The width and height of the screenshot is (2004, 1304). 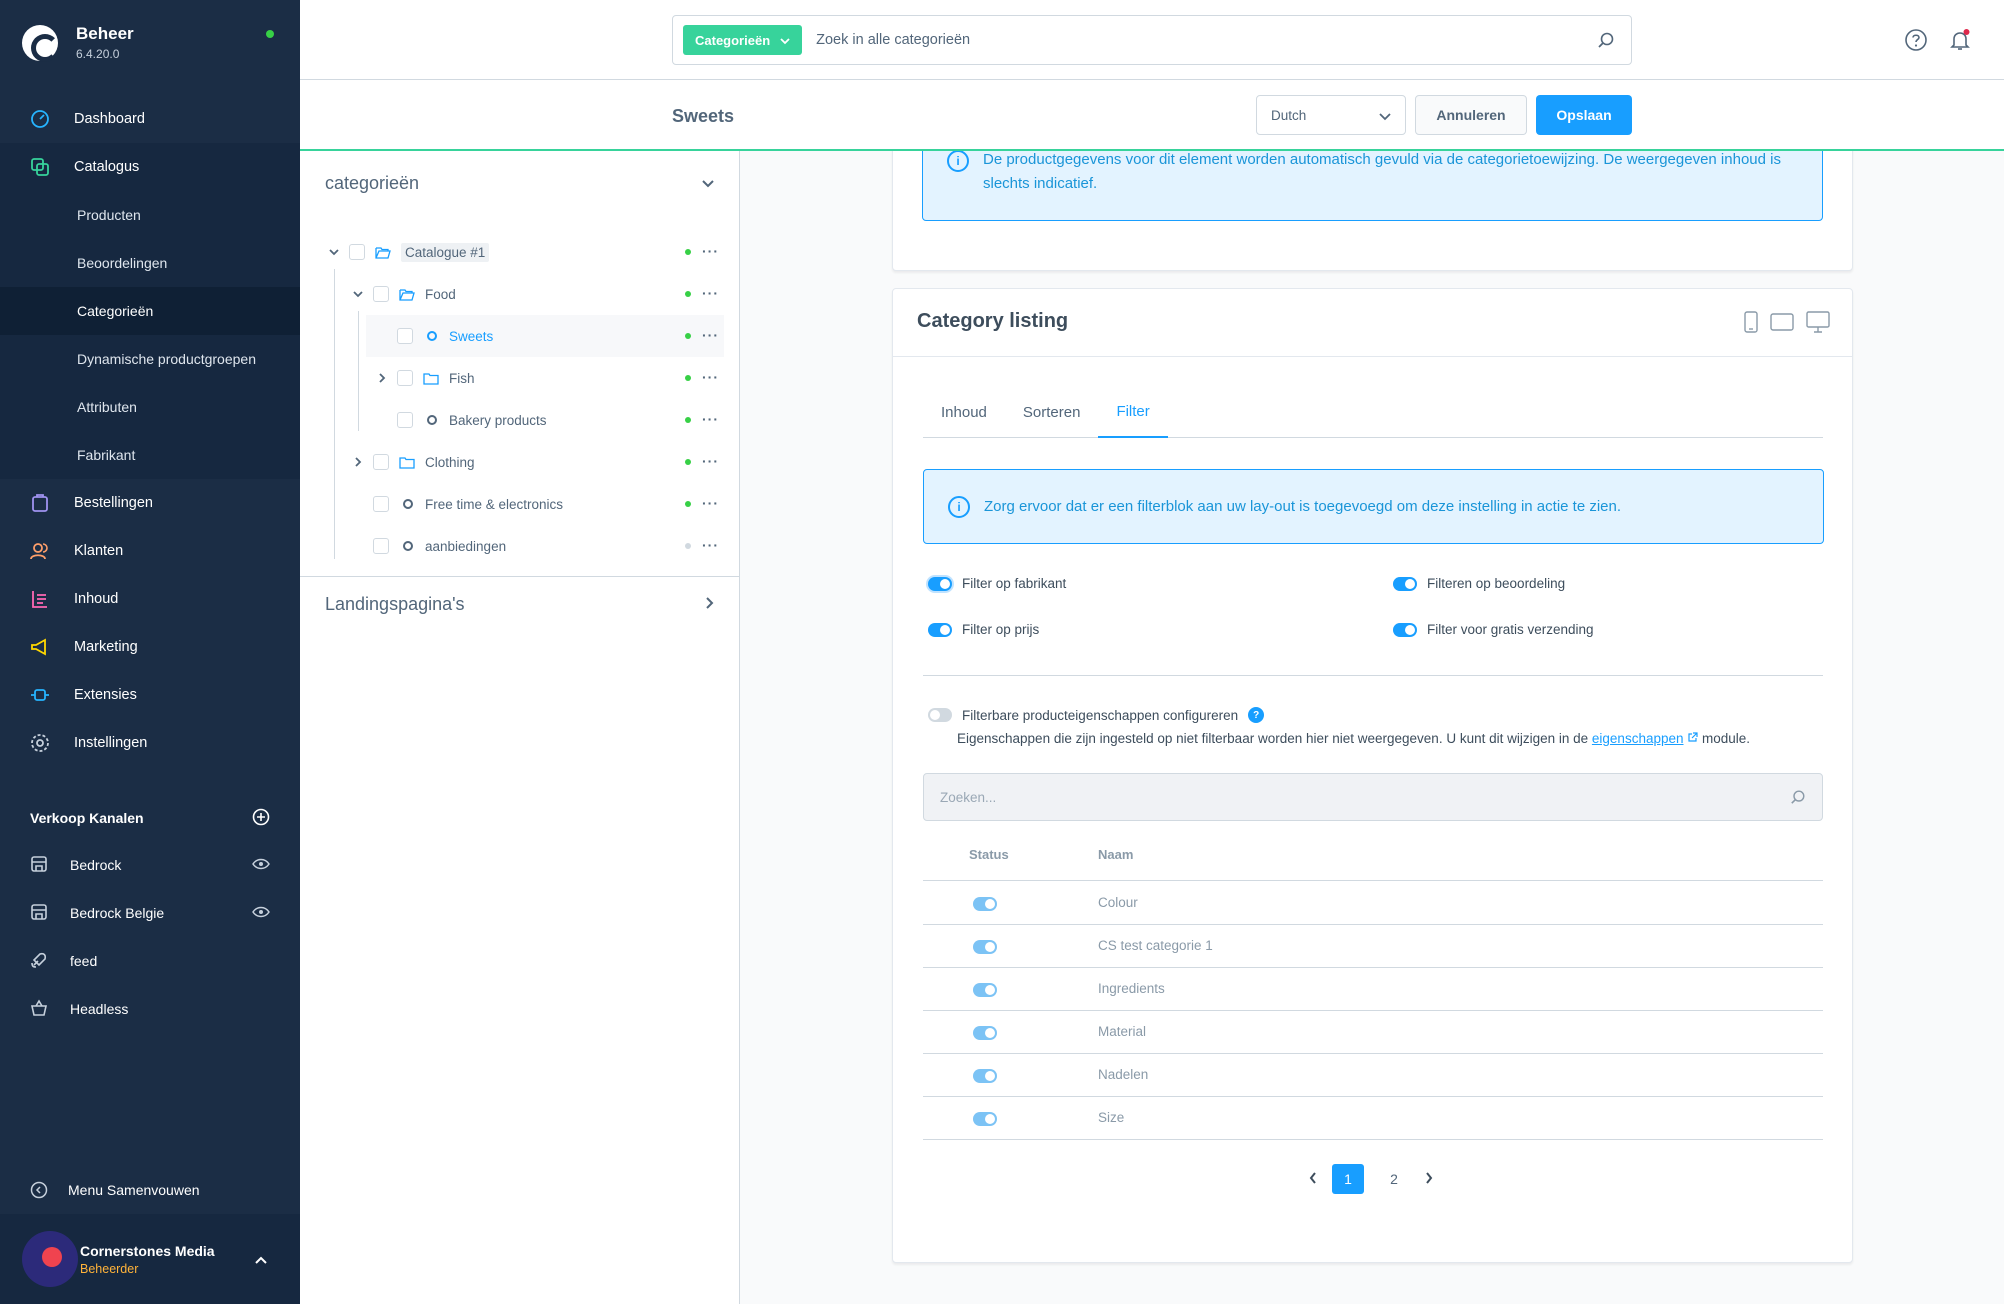 What do you see at coordinates (520, 546) in the screenshot?
I see `tree-item: aanbiedingen ···` at bounding box center [520, 546].